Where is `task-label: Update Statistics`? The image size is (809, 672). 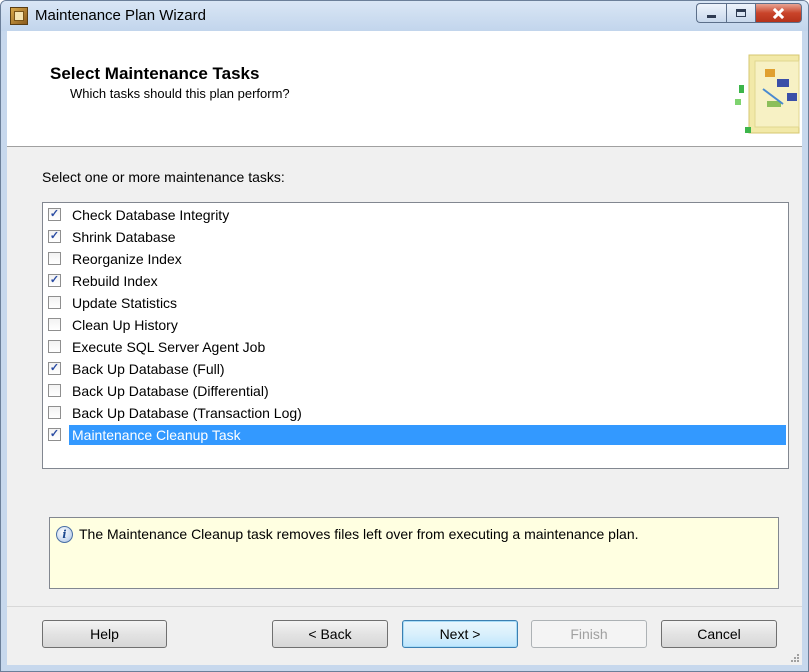 task-label: Update Statistics is located at coordinates (124, 303).